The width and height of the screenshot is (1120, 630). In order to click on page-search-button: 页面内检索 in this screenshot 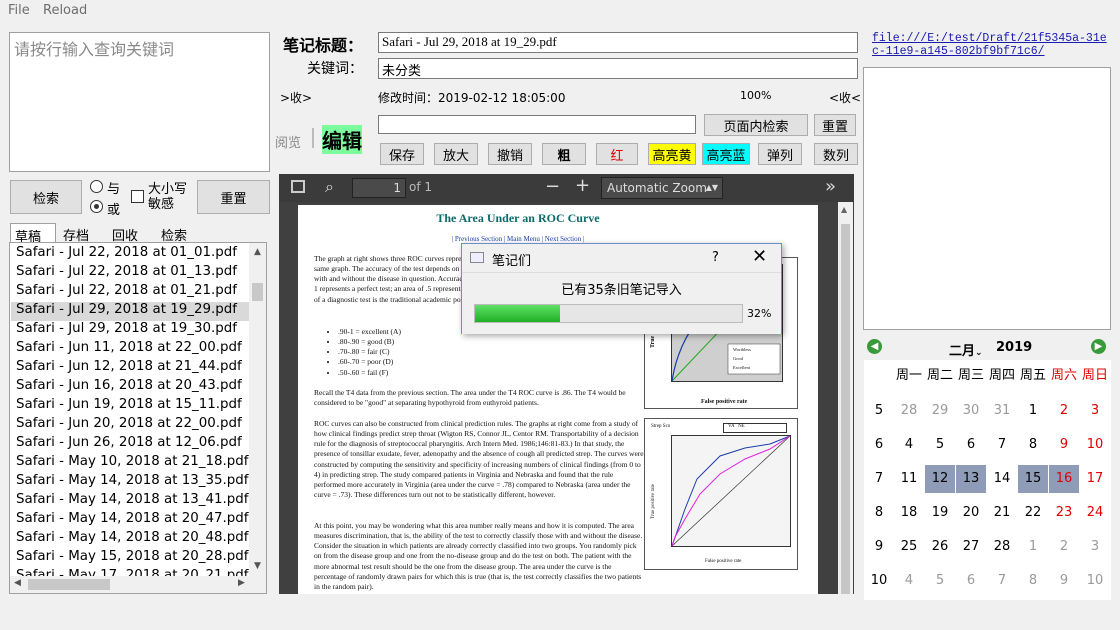, I will do `click(756, 125)`.